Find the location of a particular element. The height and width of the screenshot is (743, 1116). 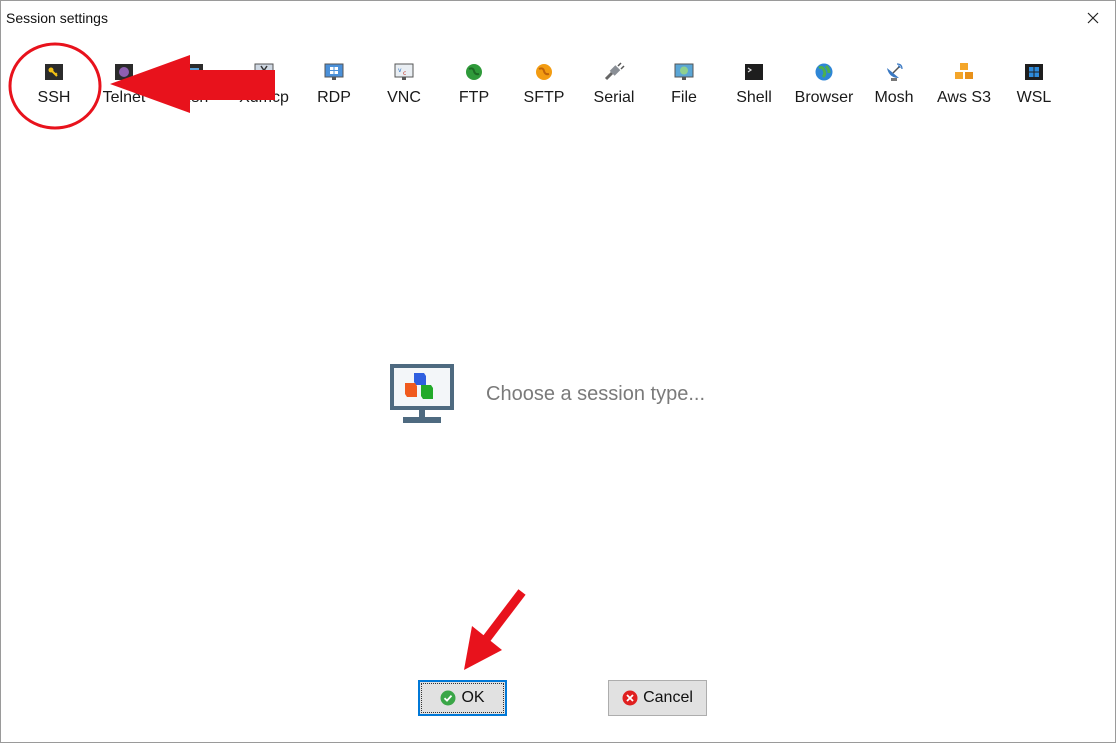

session-type-aws-s3: Aws S3 is located at coordinates (964, 91).